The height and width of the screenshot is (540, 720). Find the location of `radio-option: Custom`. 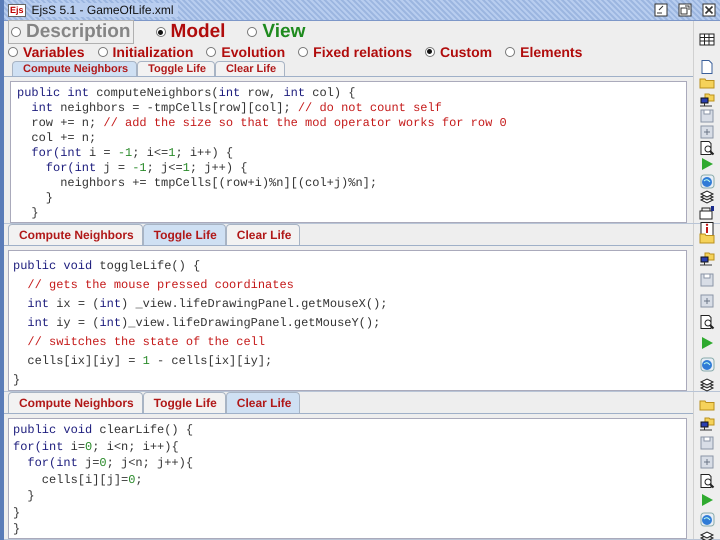

radio-option: Custom is located at coordinates (458, 52).